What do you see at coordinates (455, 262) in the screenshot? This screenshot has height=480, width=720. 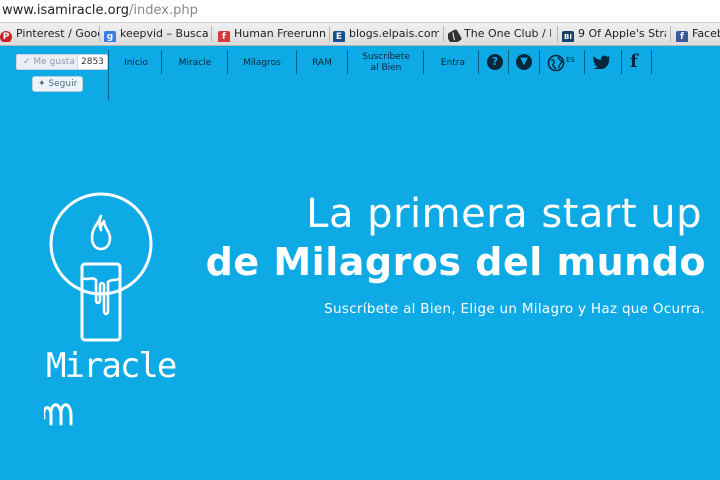 I see `hero-headline-line-2: de Milagros del mundo` at bounding box center [455, 262].